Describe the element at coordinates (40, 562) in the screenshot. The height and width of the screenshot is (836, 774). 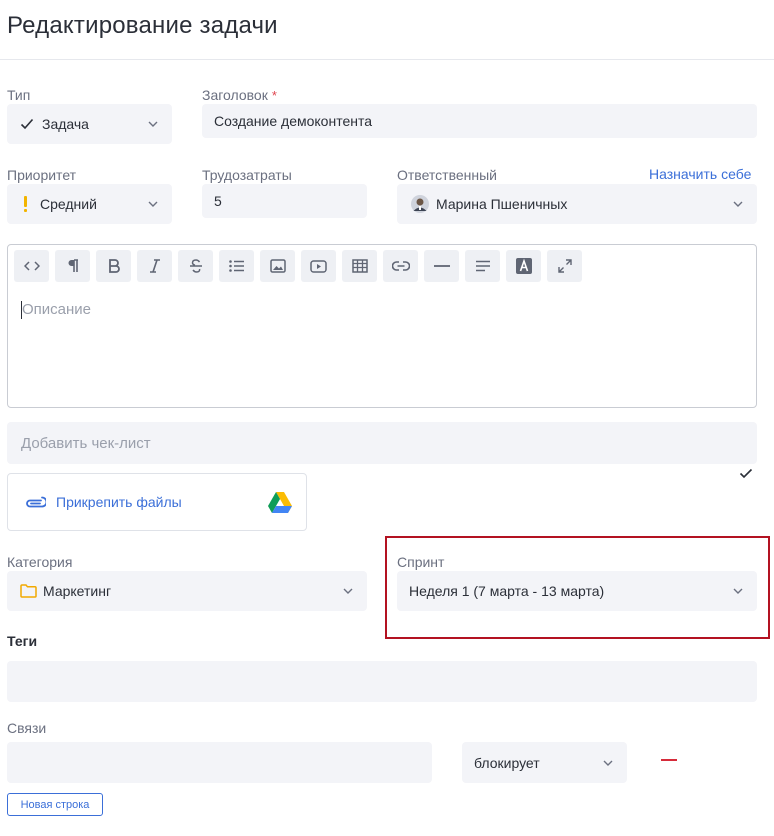
I see `category-label: Категория` at that location.